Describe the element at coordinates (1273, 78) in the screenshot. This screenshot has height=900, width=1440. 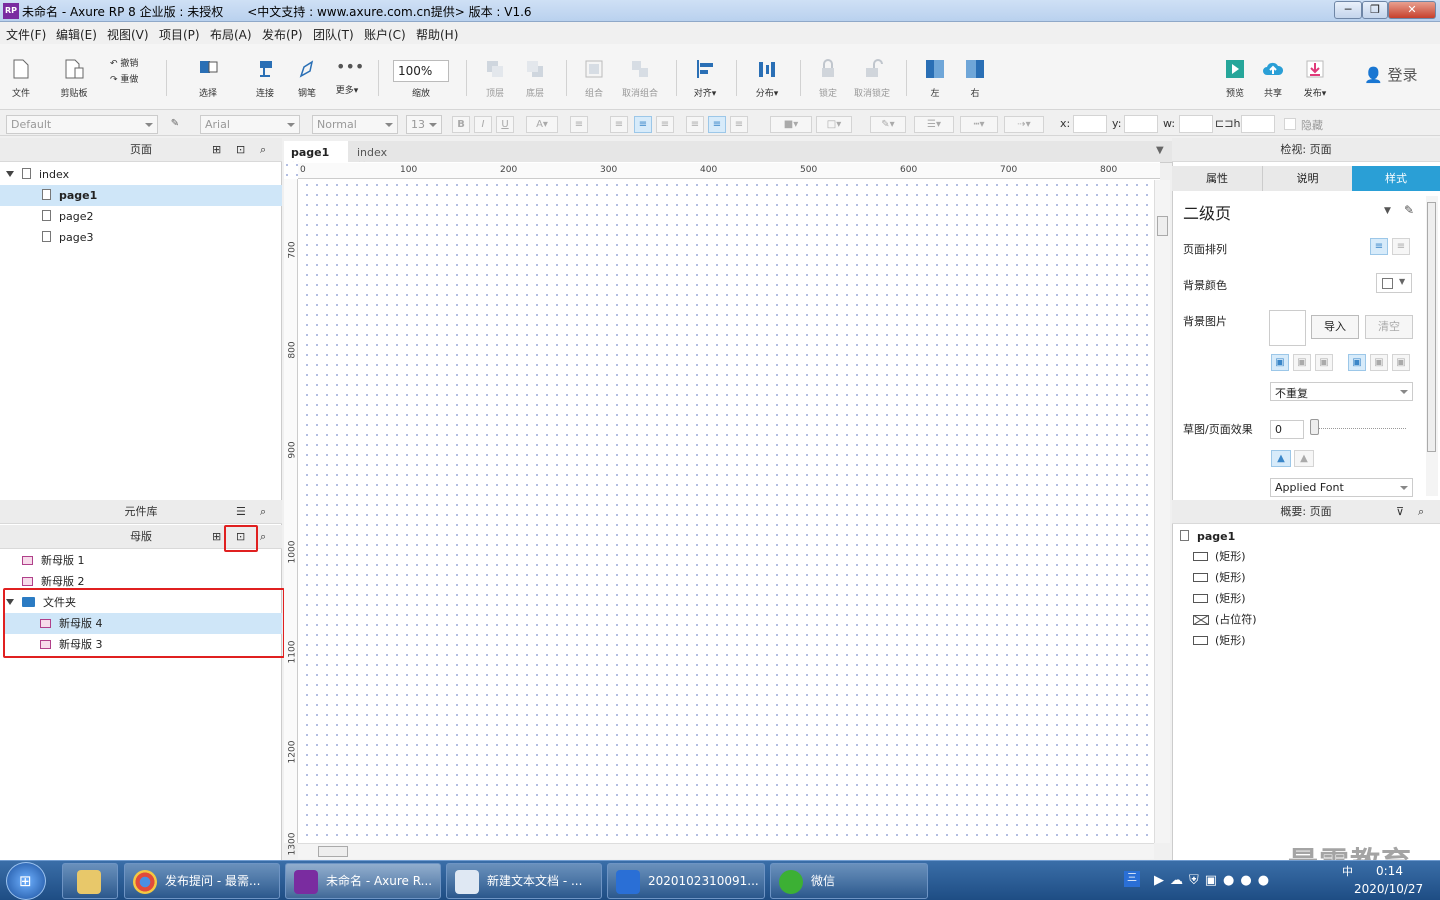
I see `share-button: 共享` at that location.